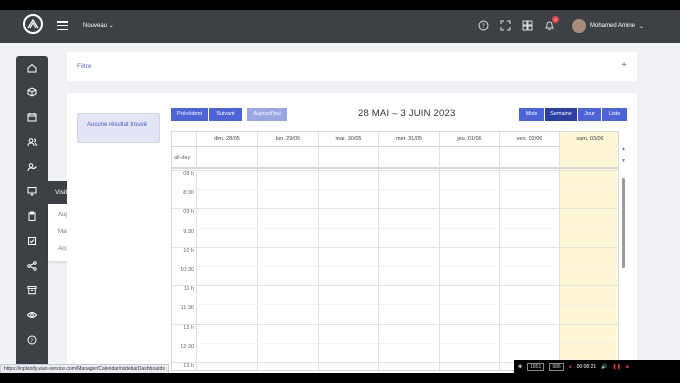 This screenshot has width=680, height=383. Describe the element at coordinates (623, 223) in the screenshot. I see `scrollbar-thumb` at that location.